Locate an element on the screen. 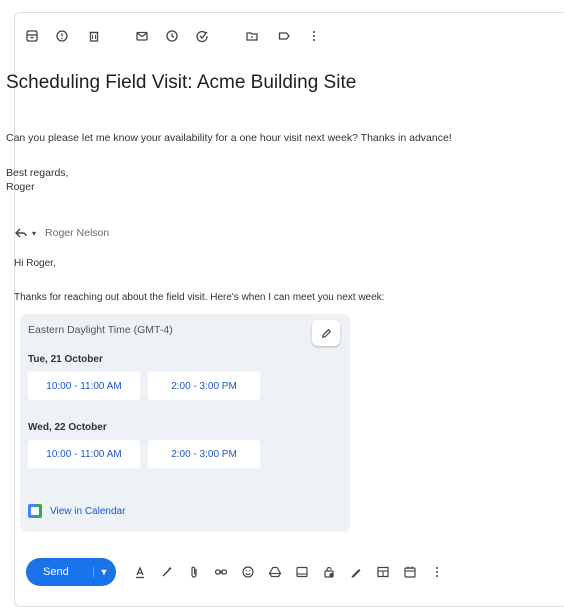 The image size is (565, 607). add-to-tasks-icon is located at coordinates (202, 36).